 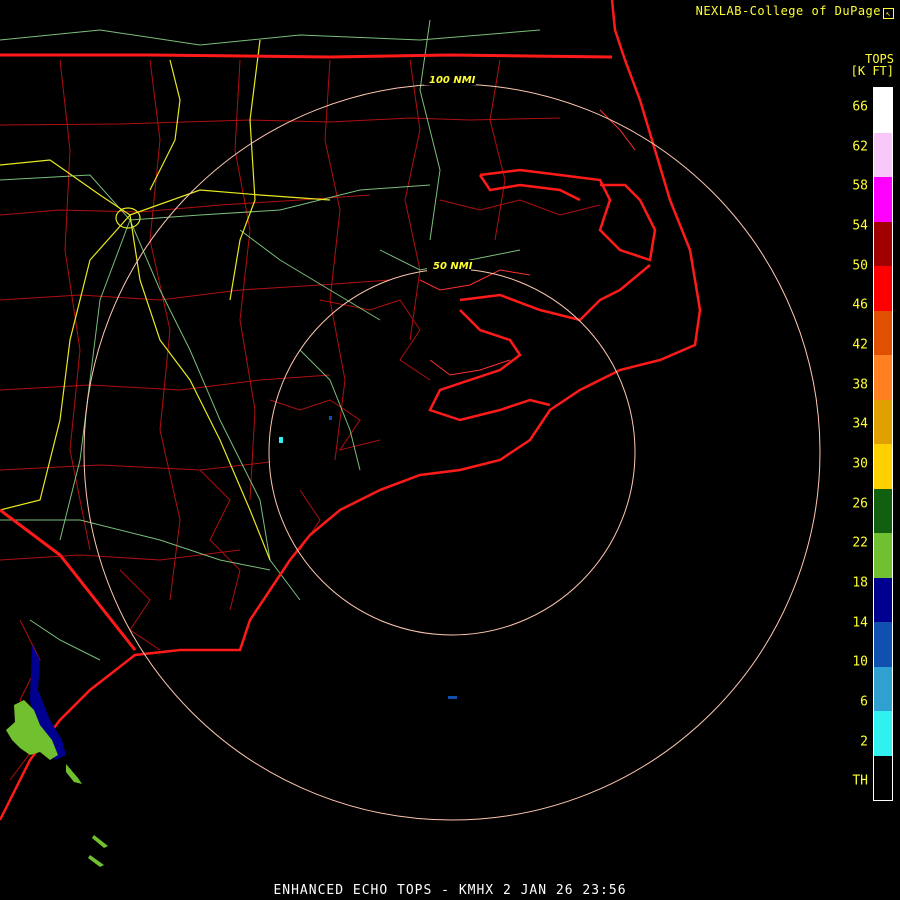 I want to click on color-scale-label: 66, so click(x=860, y=107).